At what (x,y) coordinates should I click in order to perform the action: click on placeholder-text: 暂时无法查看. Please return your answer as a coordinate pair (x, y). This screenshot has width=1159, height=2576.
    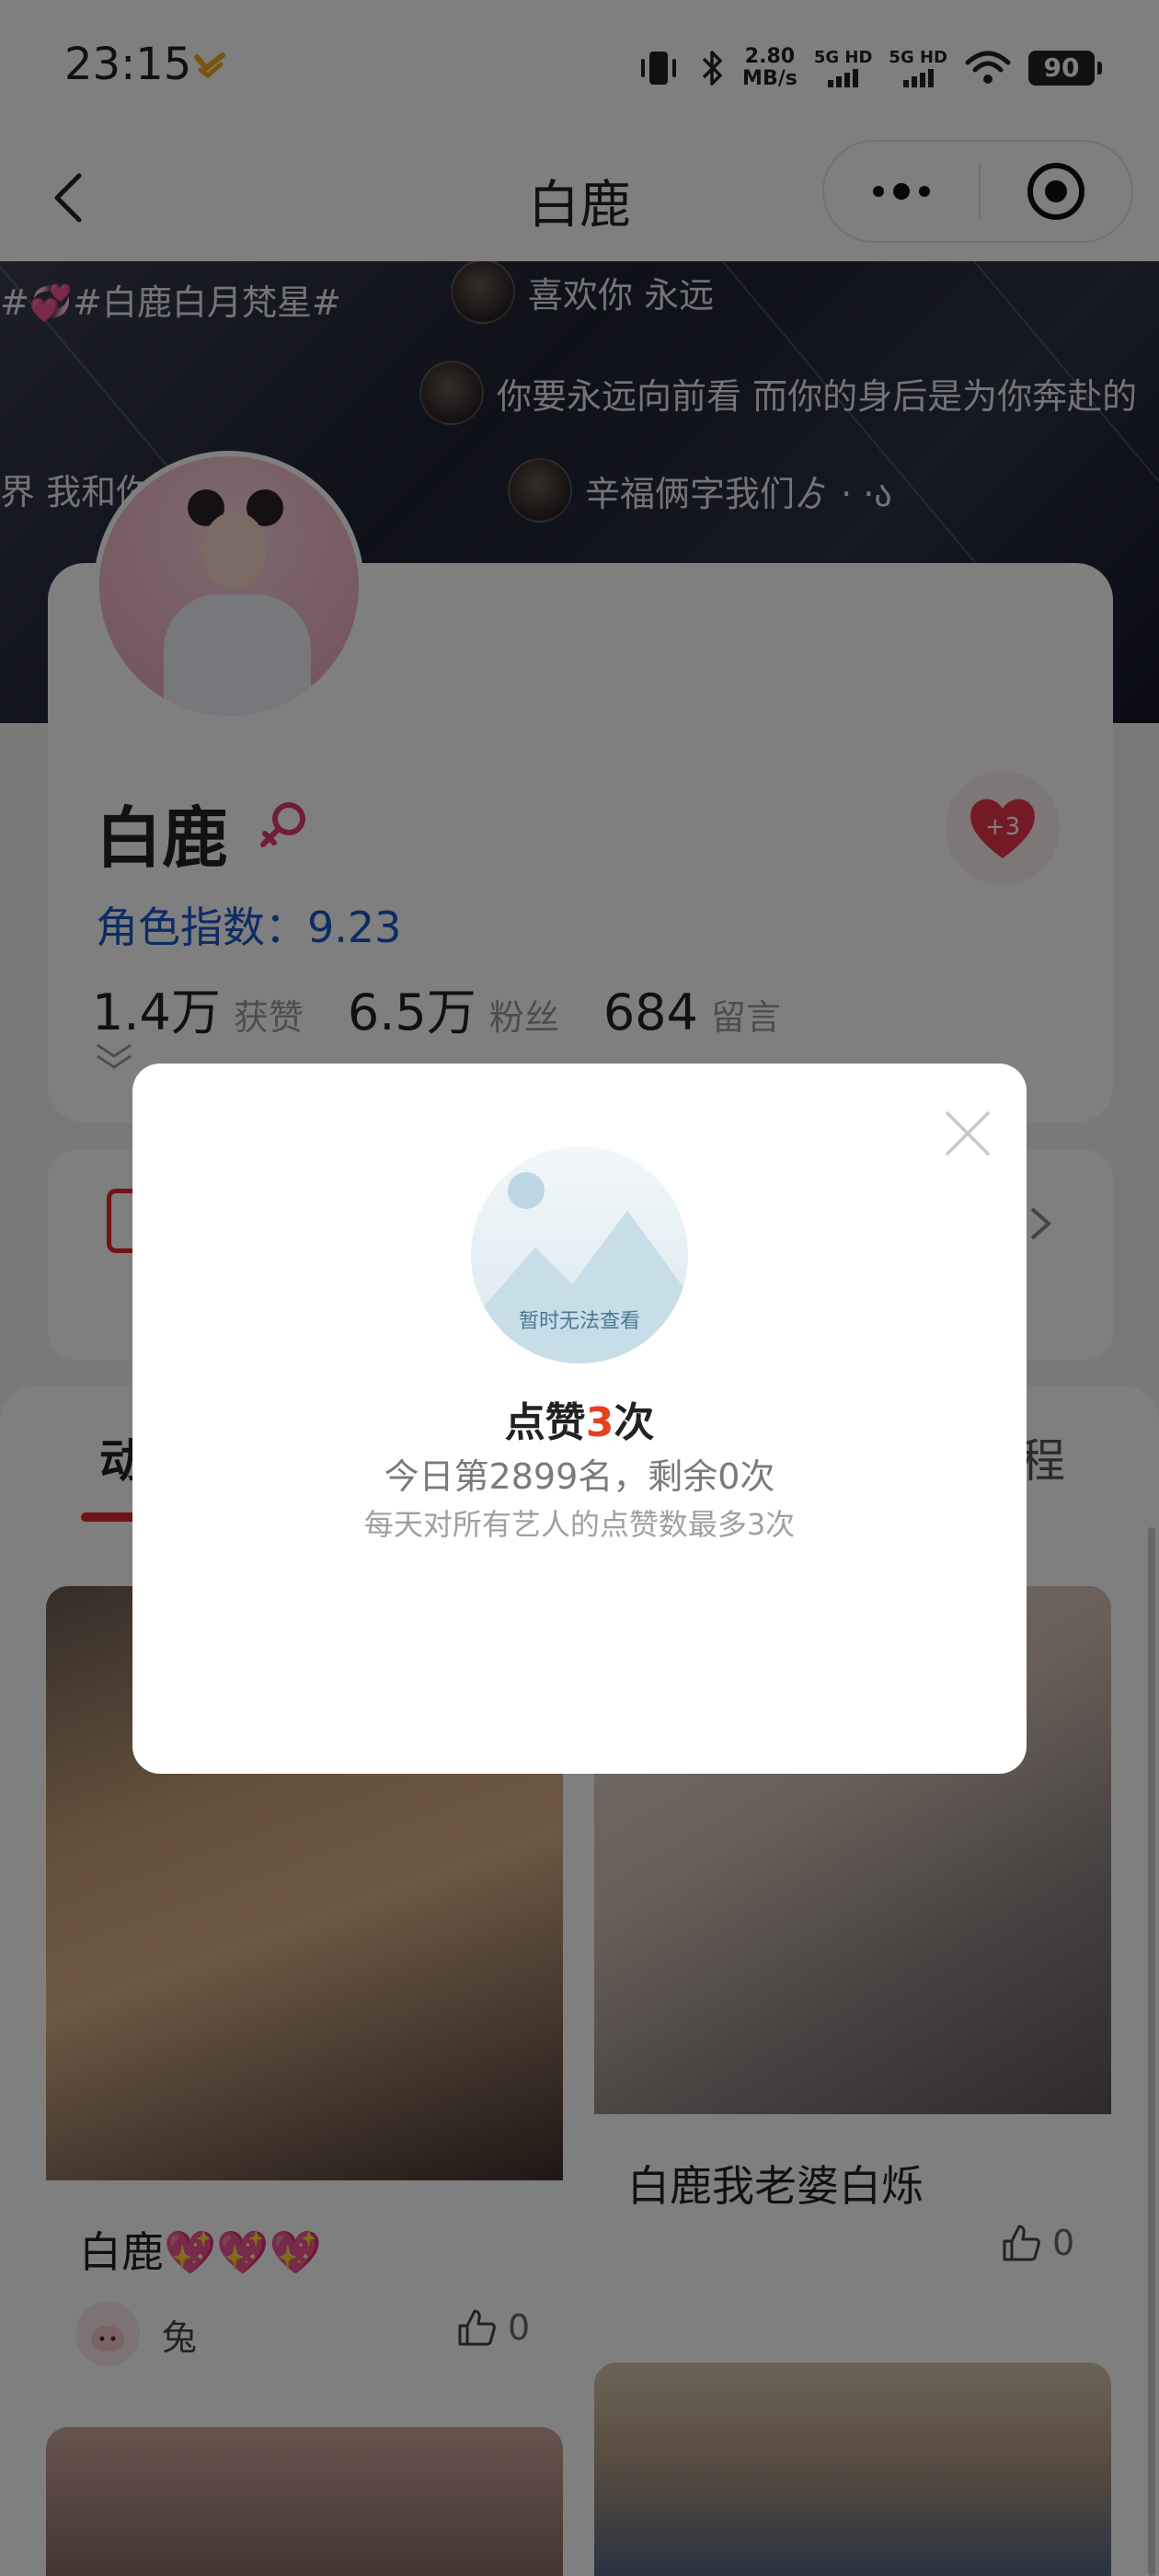
    Looking at the image, I should click on (579, 1321).